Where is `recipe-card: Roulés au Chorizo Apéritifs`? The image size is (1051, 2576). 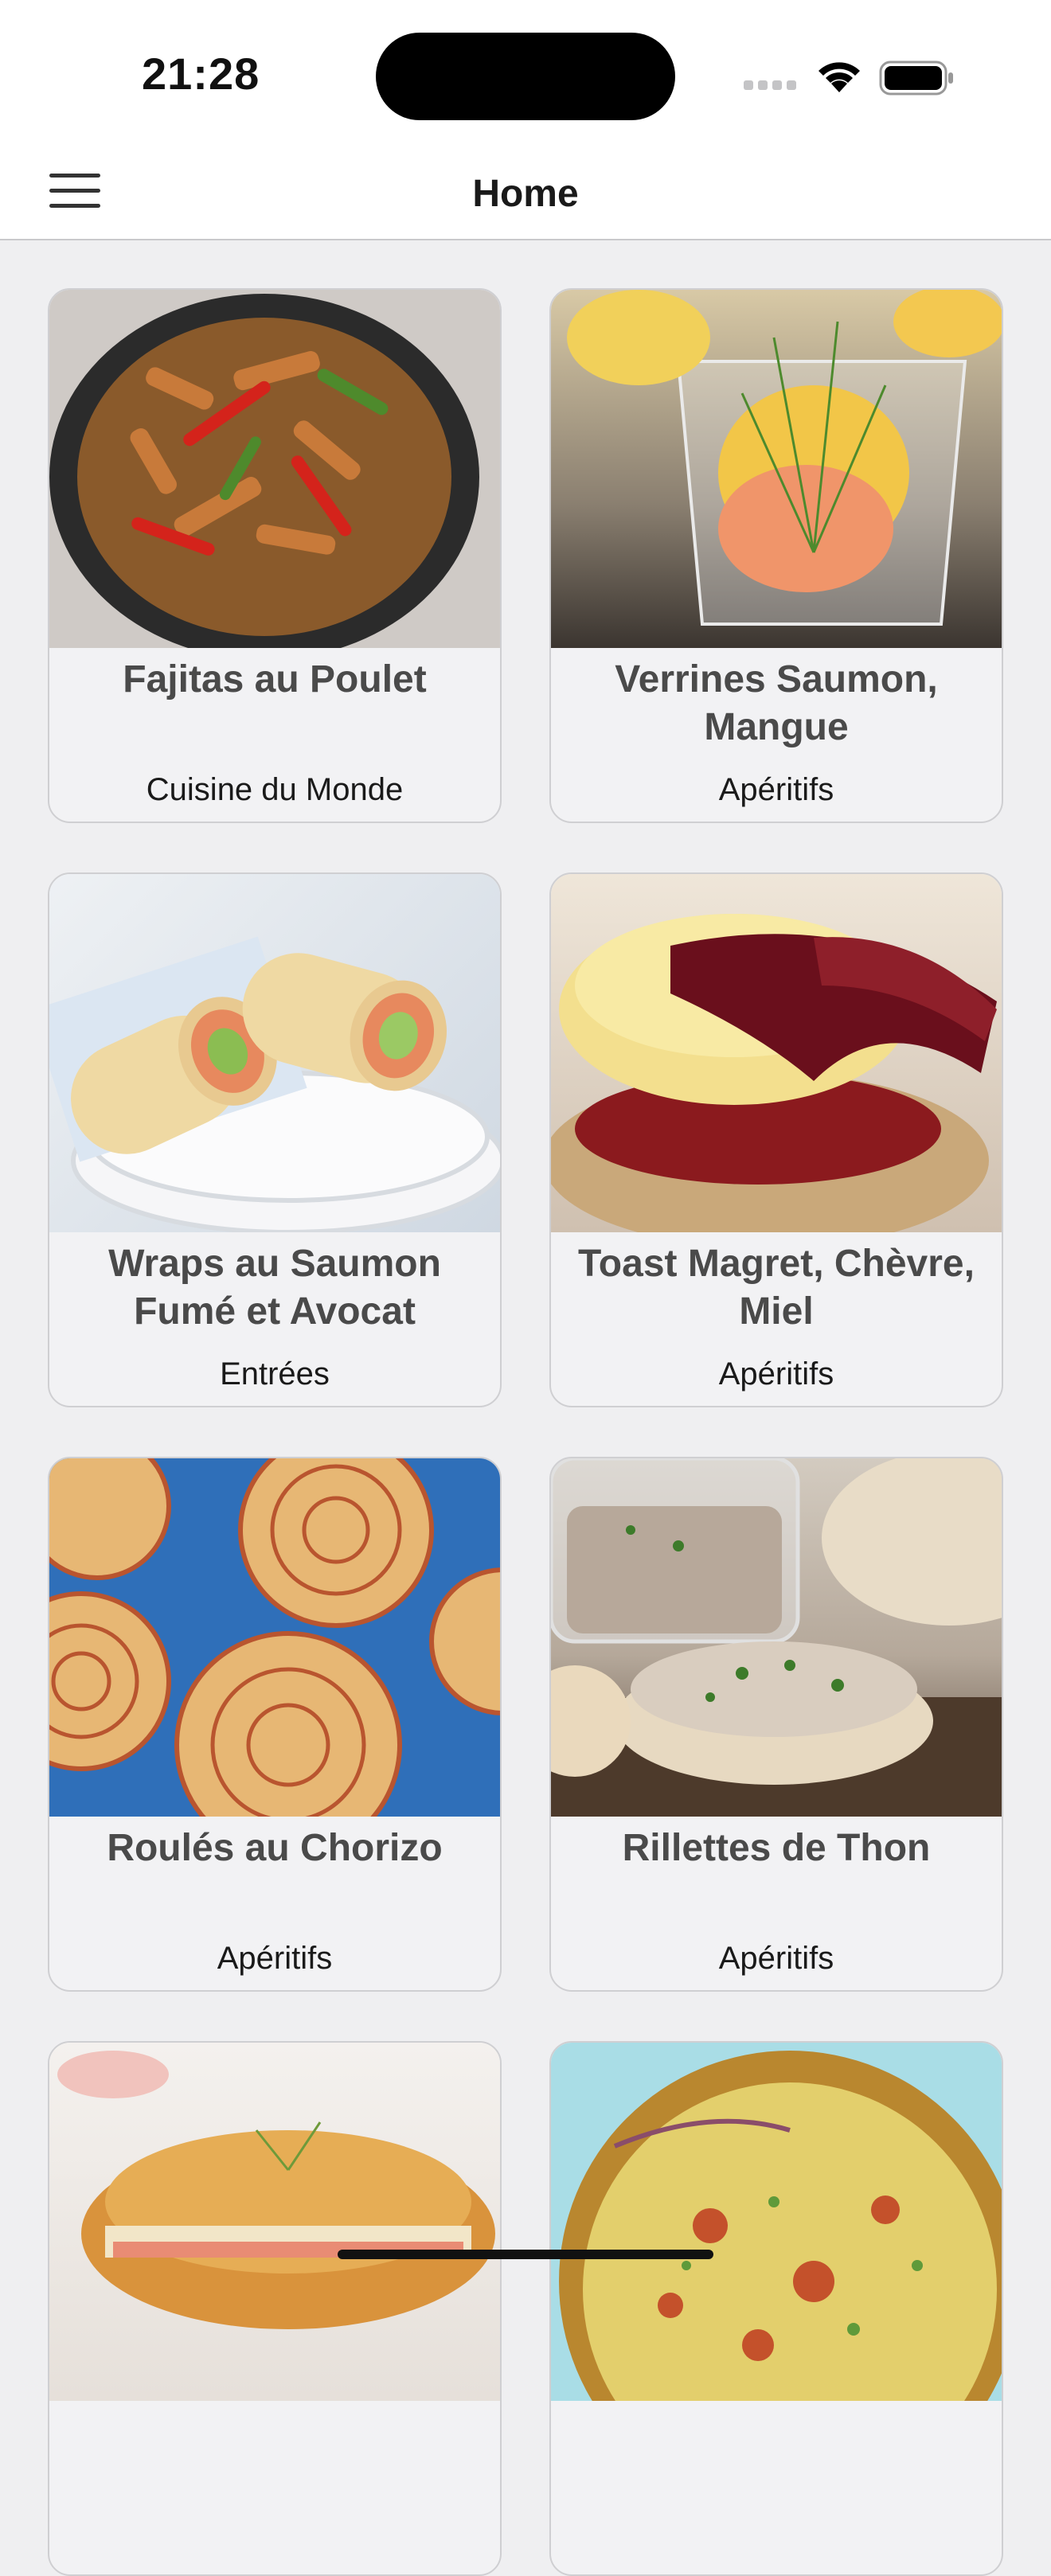 recipe-card: Roulés au Chorizo Apéritifs is located at coordinates (275, 1724).